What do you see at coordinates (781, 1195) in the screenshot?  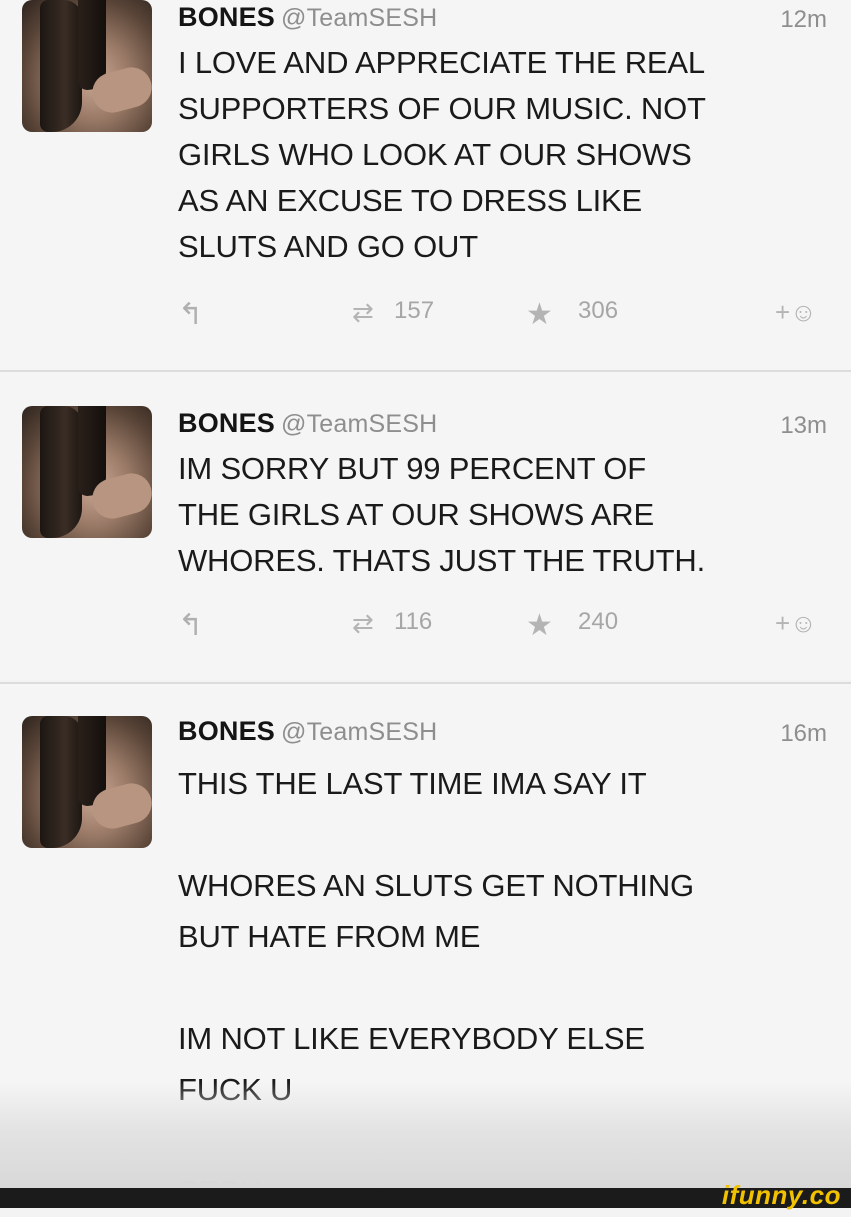 I see `ifunny-watermark: ifunny.co` at bounding box center [781, 1195].